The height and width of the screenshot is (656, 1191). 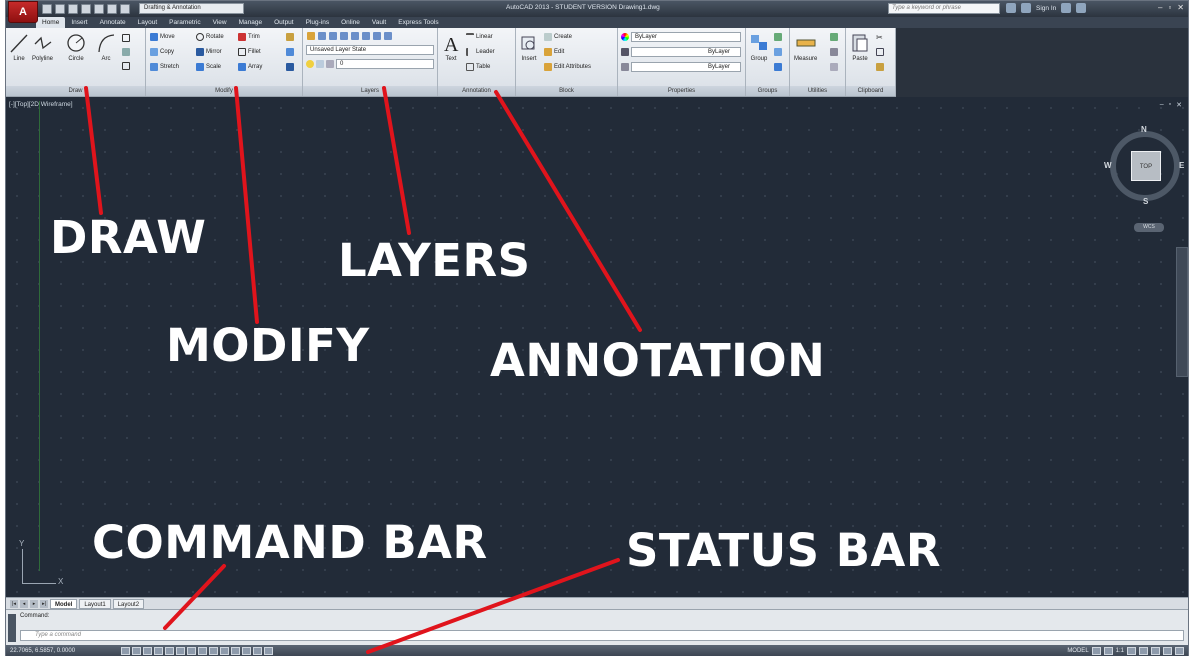 I want to click on open-icon, so click(x=60, y=8).